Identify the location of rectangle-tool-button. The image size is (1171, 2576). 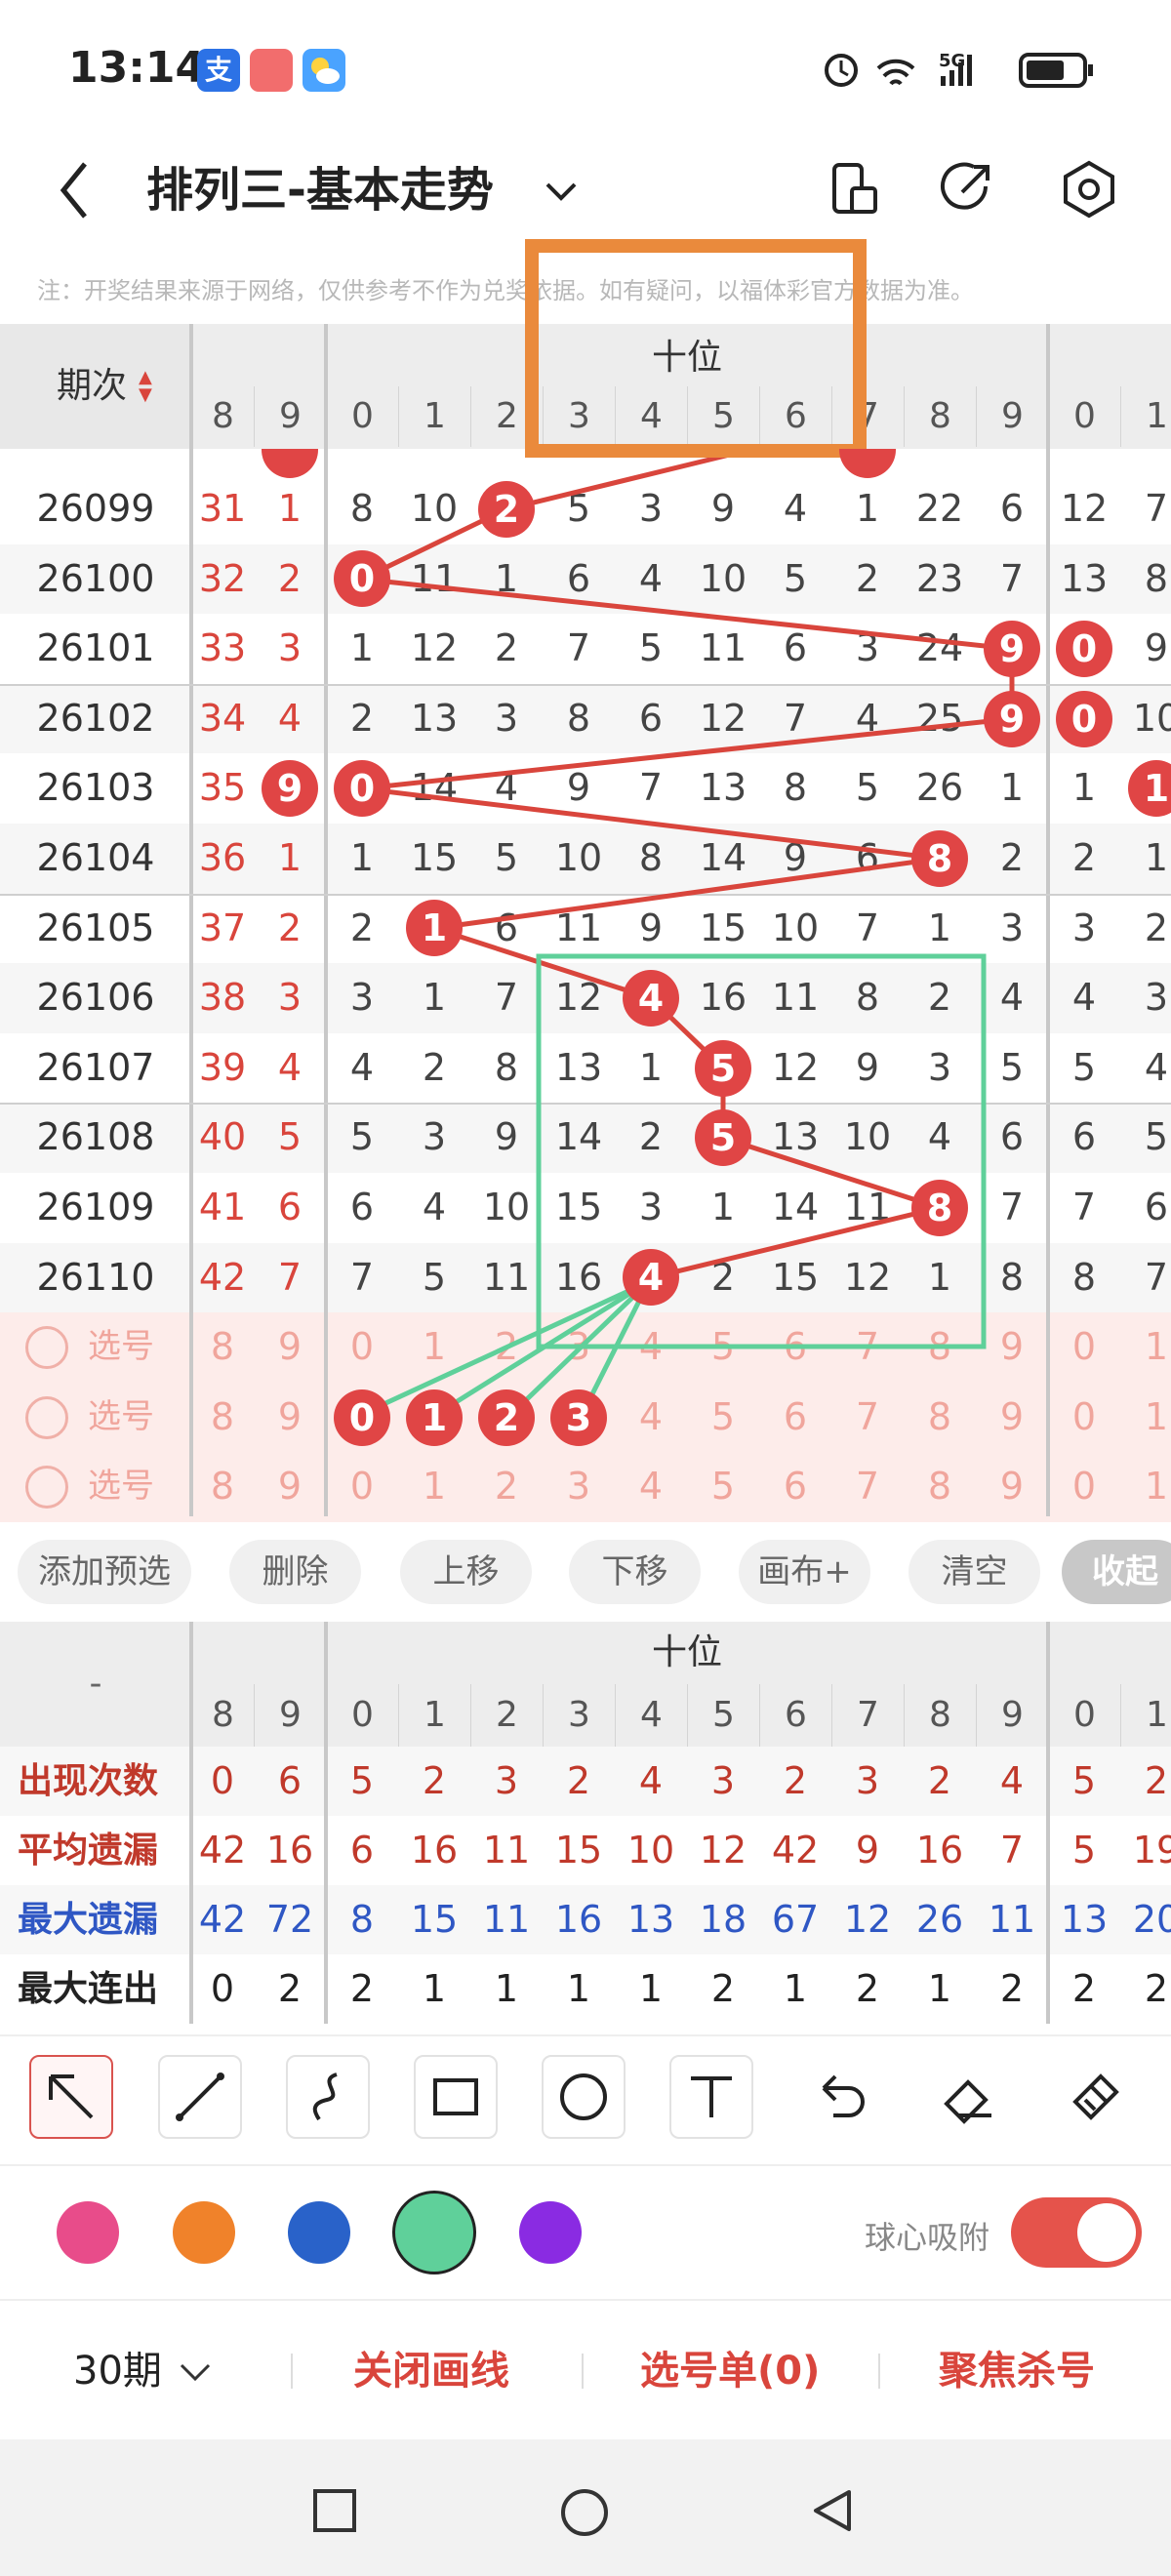
(456, 2097).